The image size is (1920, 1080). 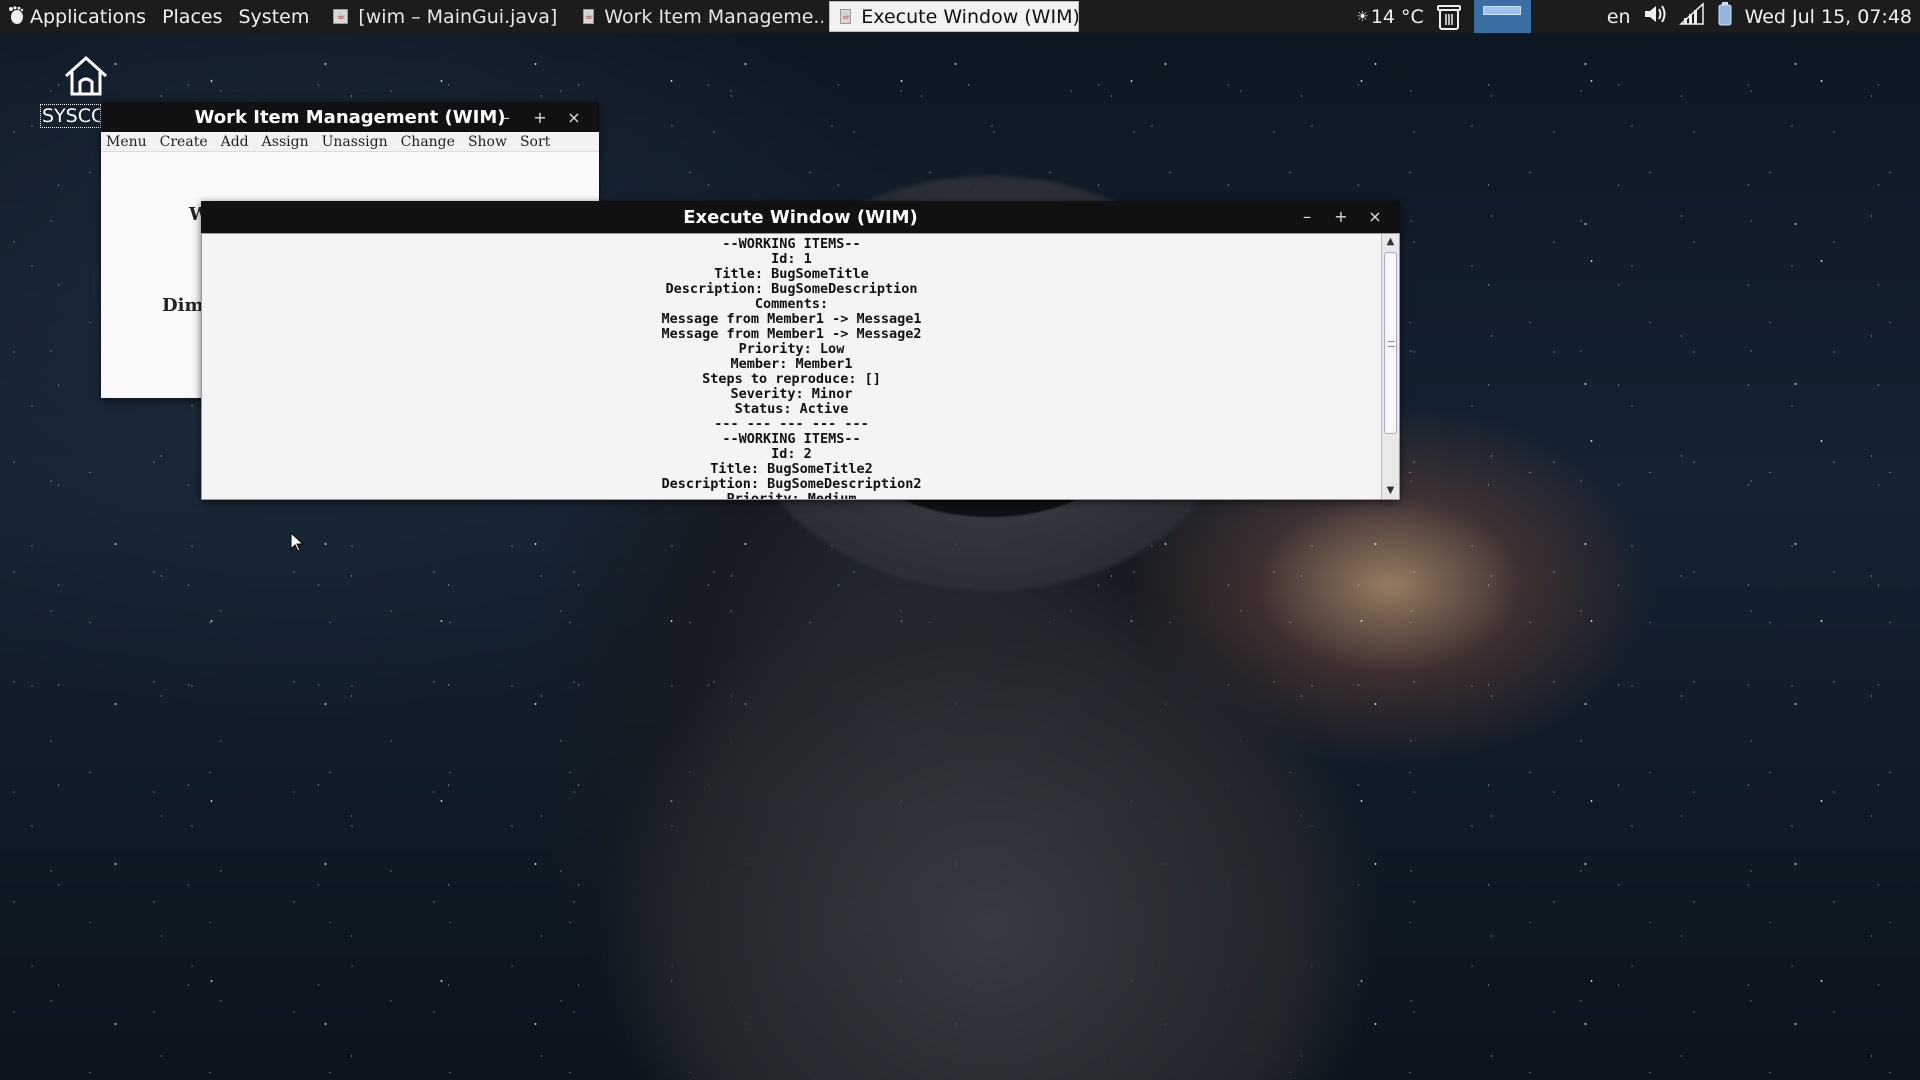 I want to click on taskbar-item-execute-window: ☕ Execute Window (WIM), so click(x=954, y=16).